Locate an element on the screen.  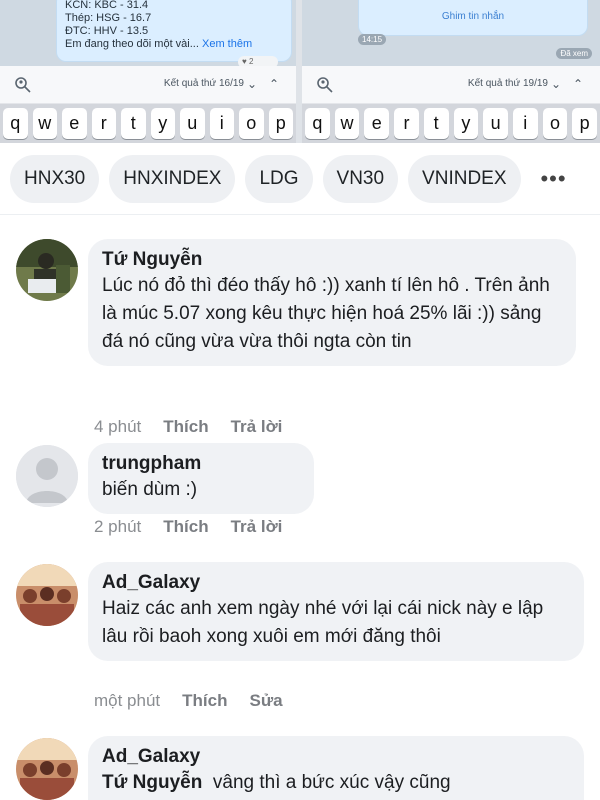
seen-status-badge: Đã xem is located at coordinates (574, 53).